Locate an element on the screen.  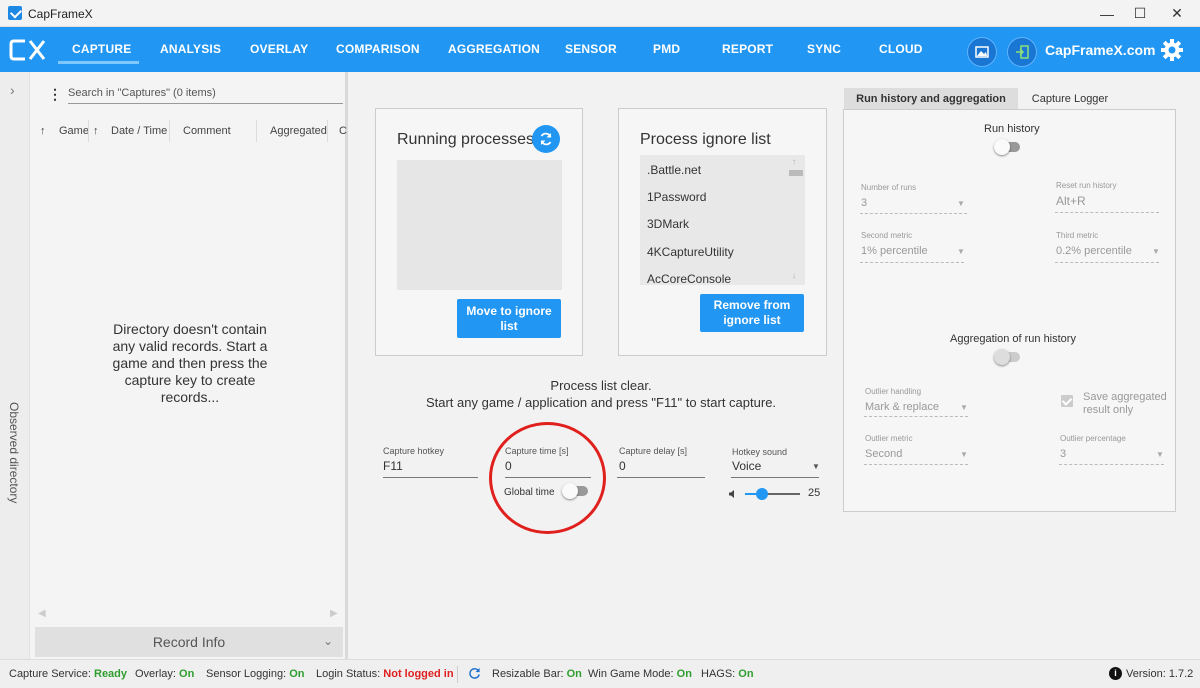
column-game: Game is located at coordinates (74, 131).